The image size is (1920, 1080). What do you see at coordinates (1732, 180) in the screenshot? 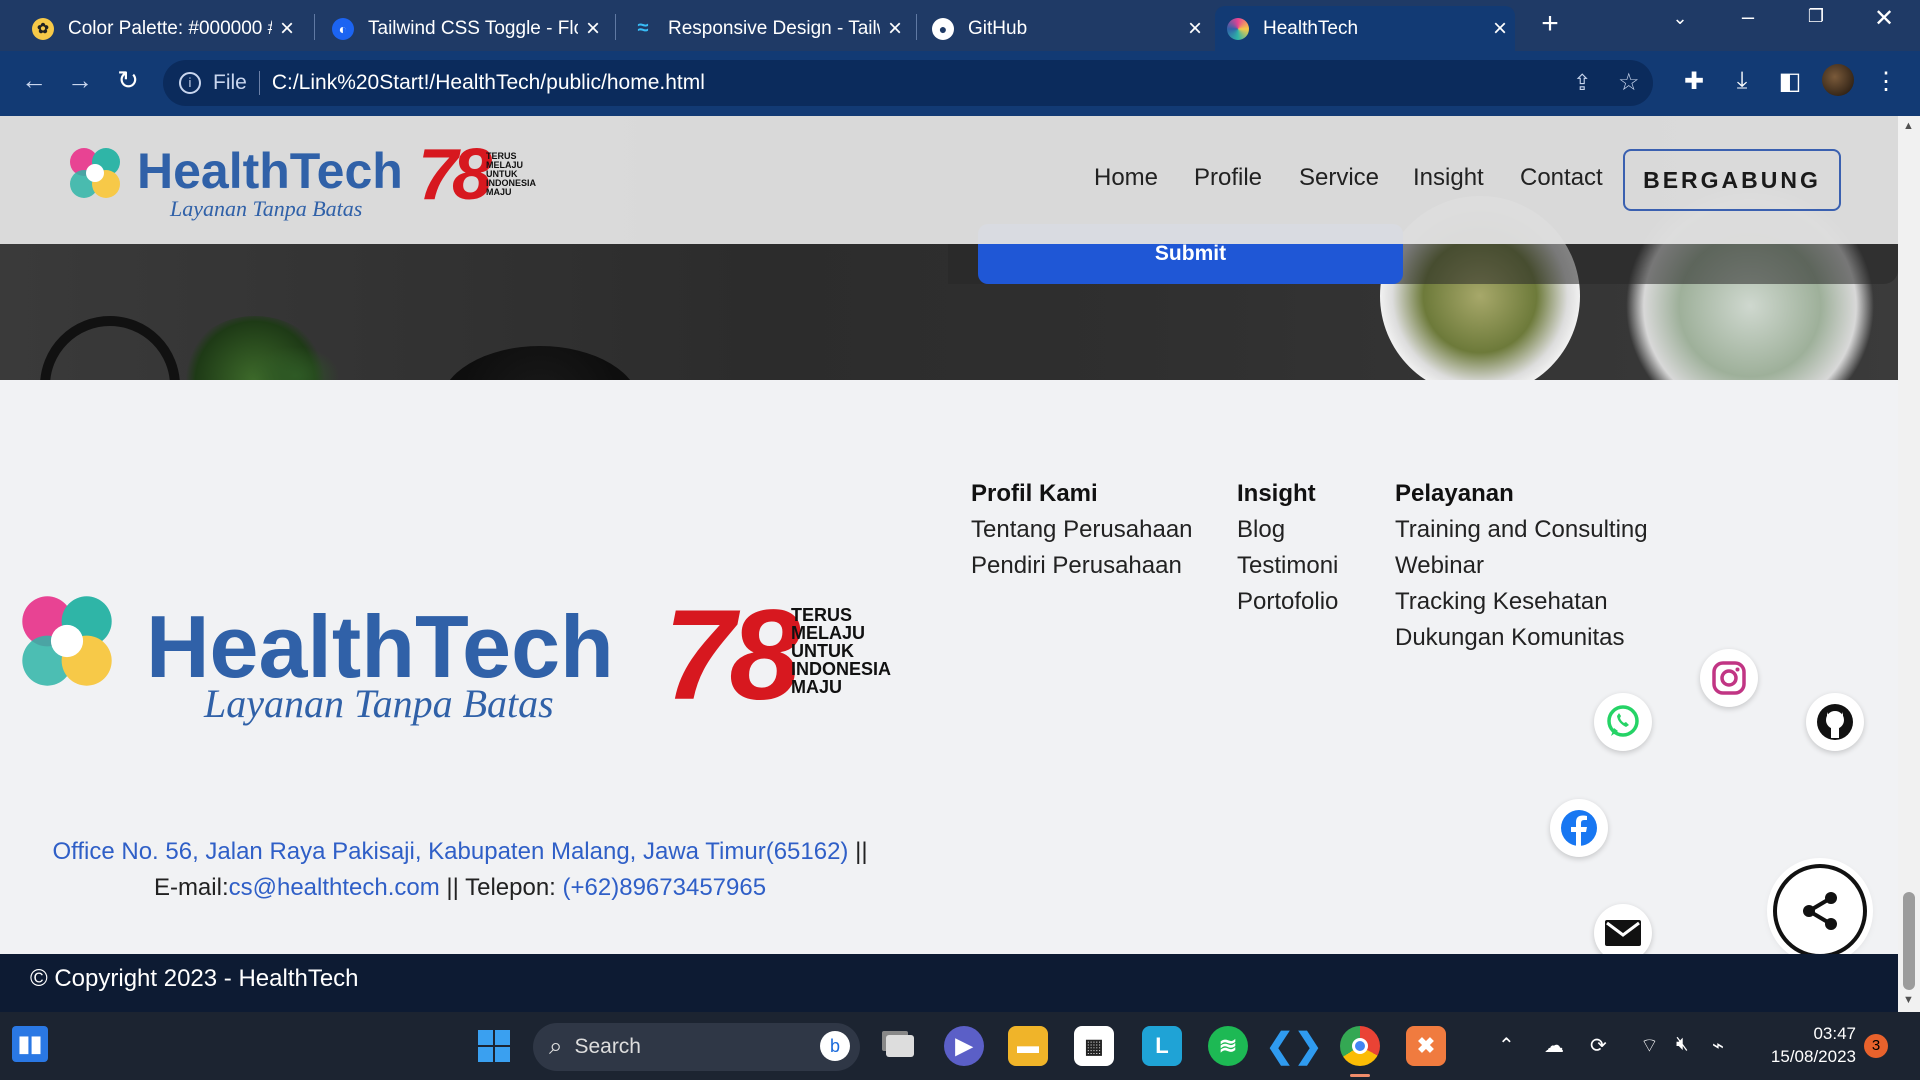
I see `join-button: BERGABUNG` at bounding box center [1732, 180].